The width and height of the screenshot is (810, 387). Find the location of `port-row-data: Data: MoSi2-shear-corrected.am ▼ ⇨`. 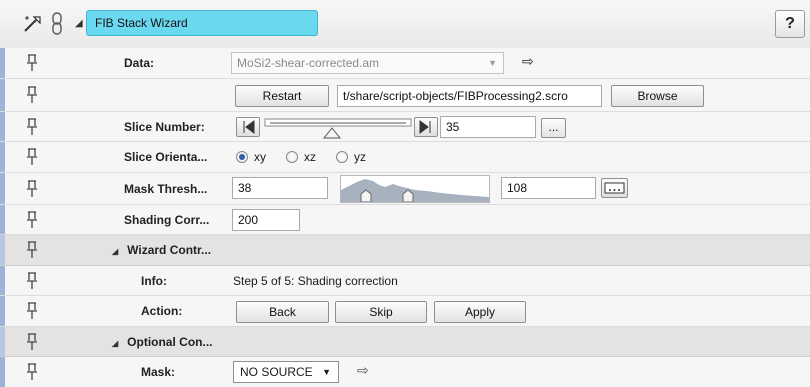

port-row-data: Data: MoSi2-shear-corrected.am ▼ ⇨ is located at coordinates (405, 63).